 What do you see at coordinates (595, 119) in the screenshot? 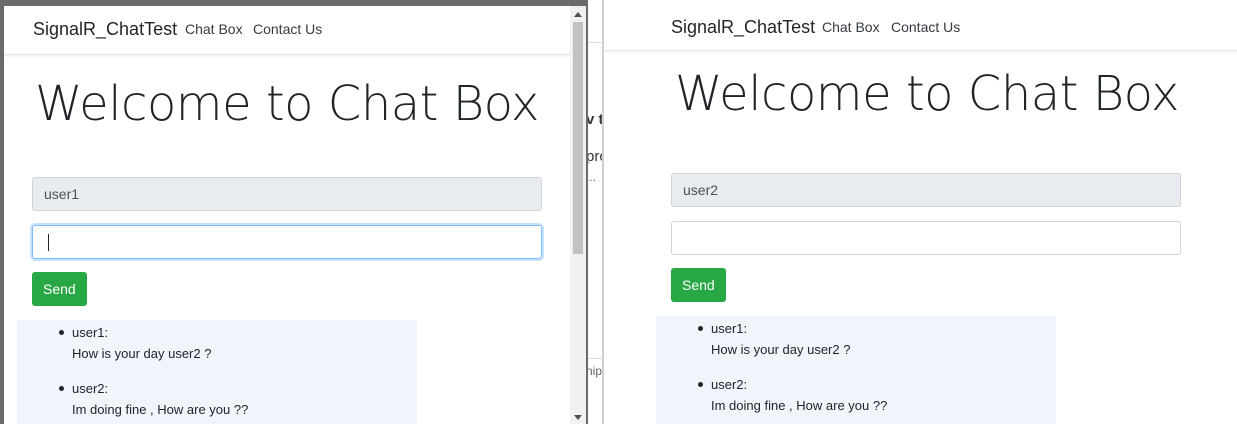
I see `background-text: v t` at bounding box center [595, 119].